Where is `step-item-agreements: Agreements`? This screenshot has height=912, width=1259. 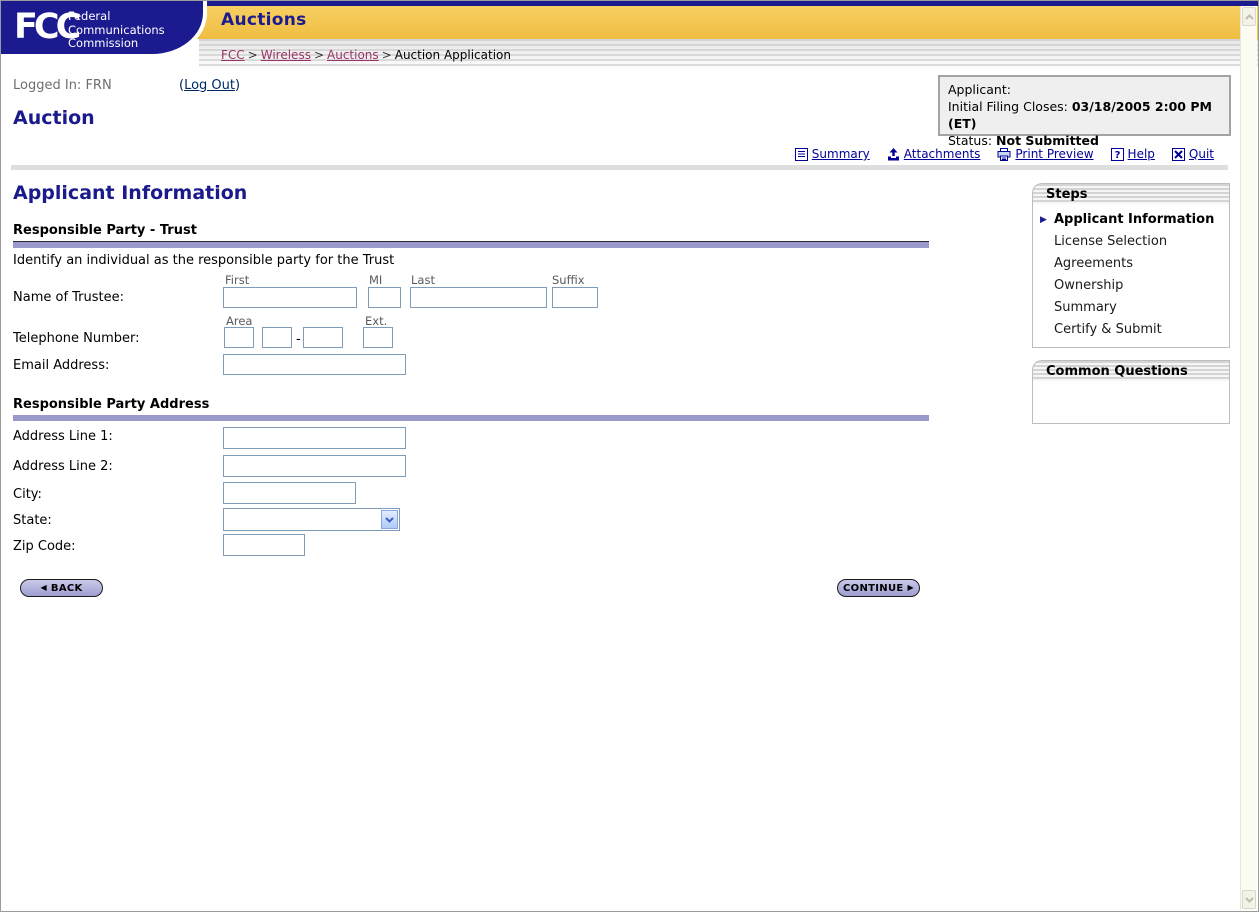 step-item-agreements: Agreements is located at coordinates (1131, 264).